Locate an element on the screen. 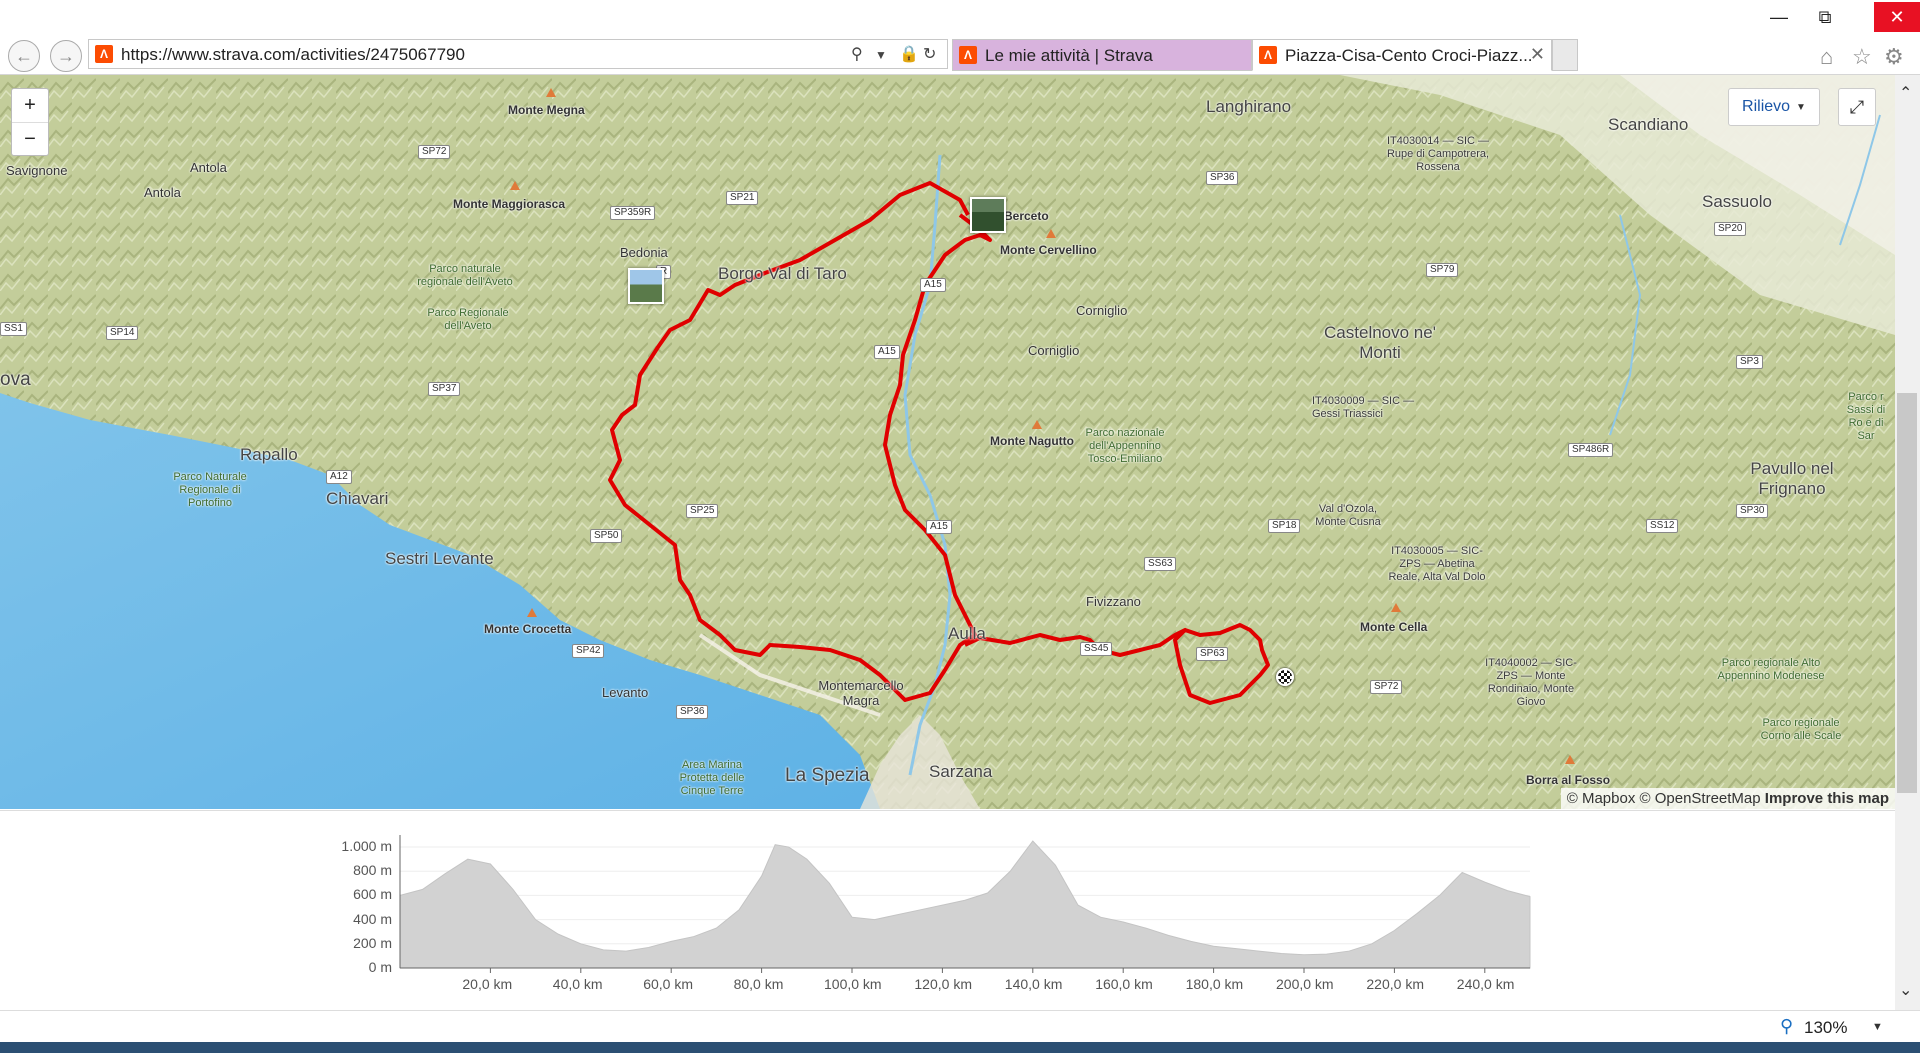 Image resolution: width=1920 pixels, height=1053 pixels. zoom-magnifier-icon: ⚲ is located at coordinates (1786, 1026).